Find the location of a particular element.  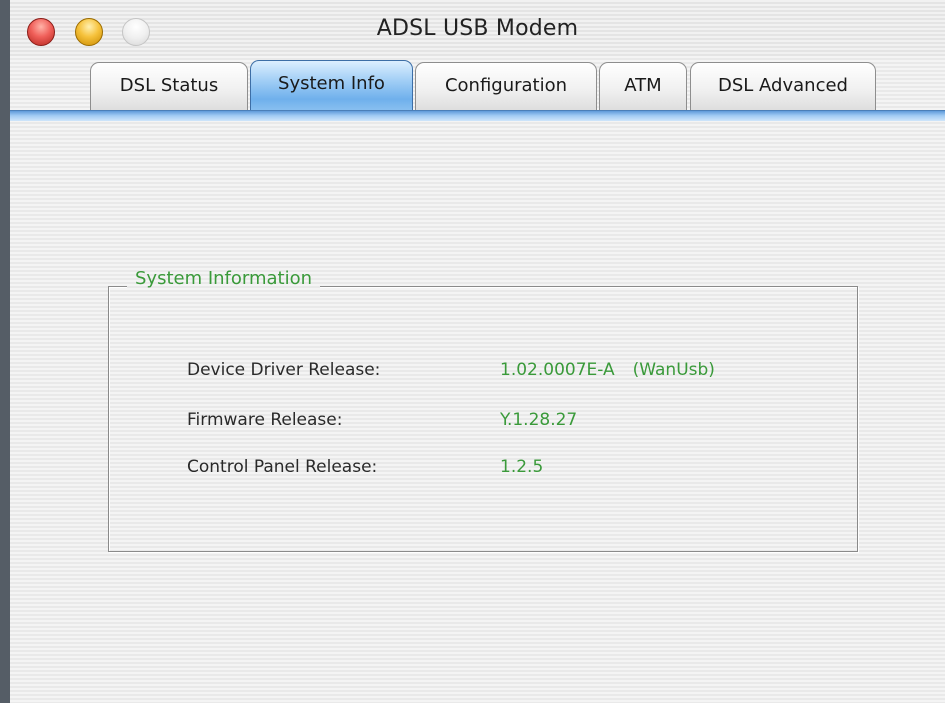

control-panel-row: Control Panel Release: 1.2.5 is located at coordinates (483, 470).